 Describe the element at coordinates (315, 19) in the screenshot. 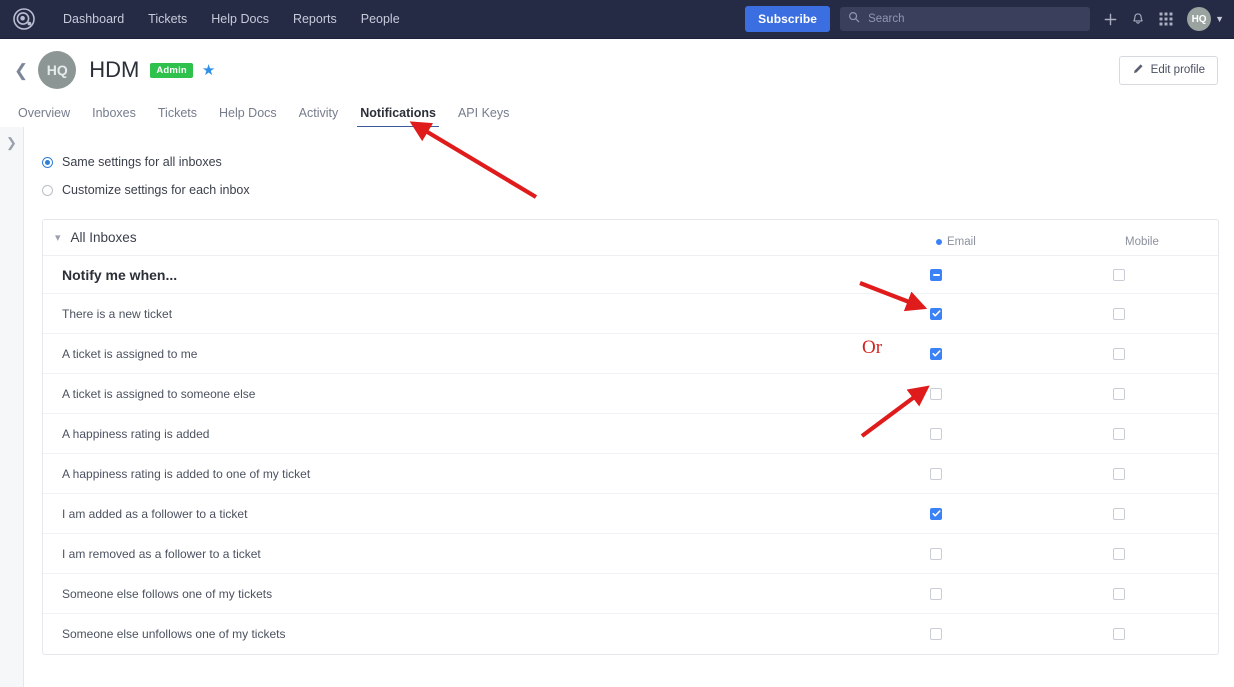

I see `nav-link-reports: Reports` at that location.